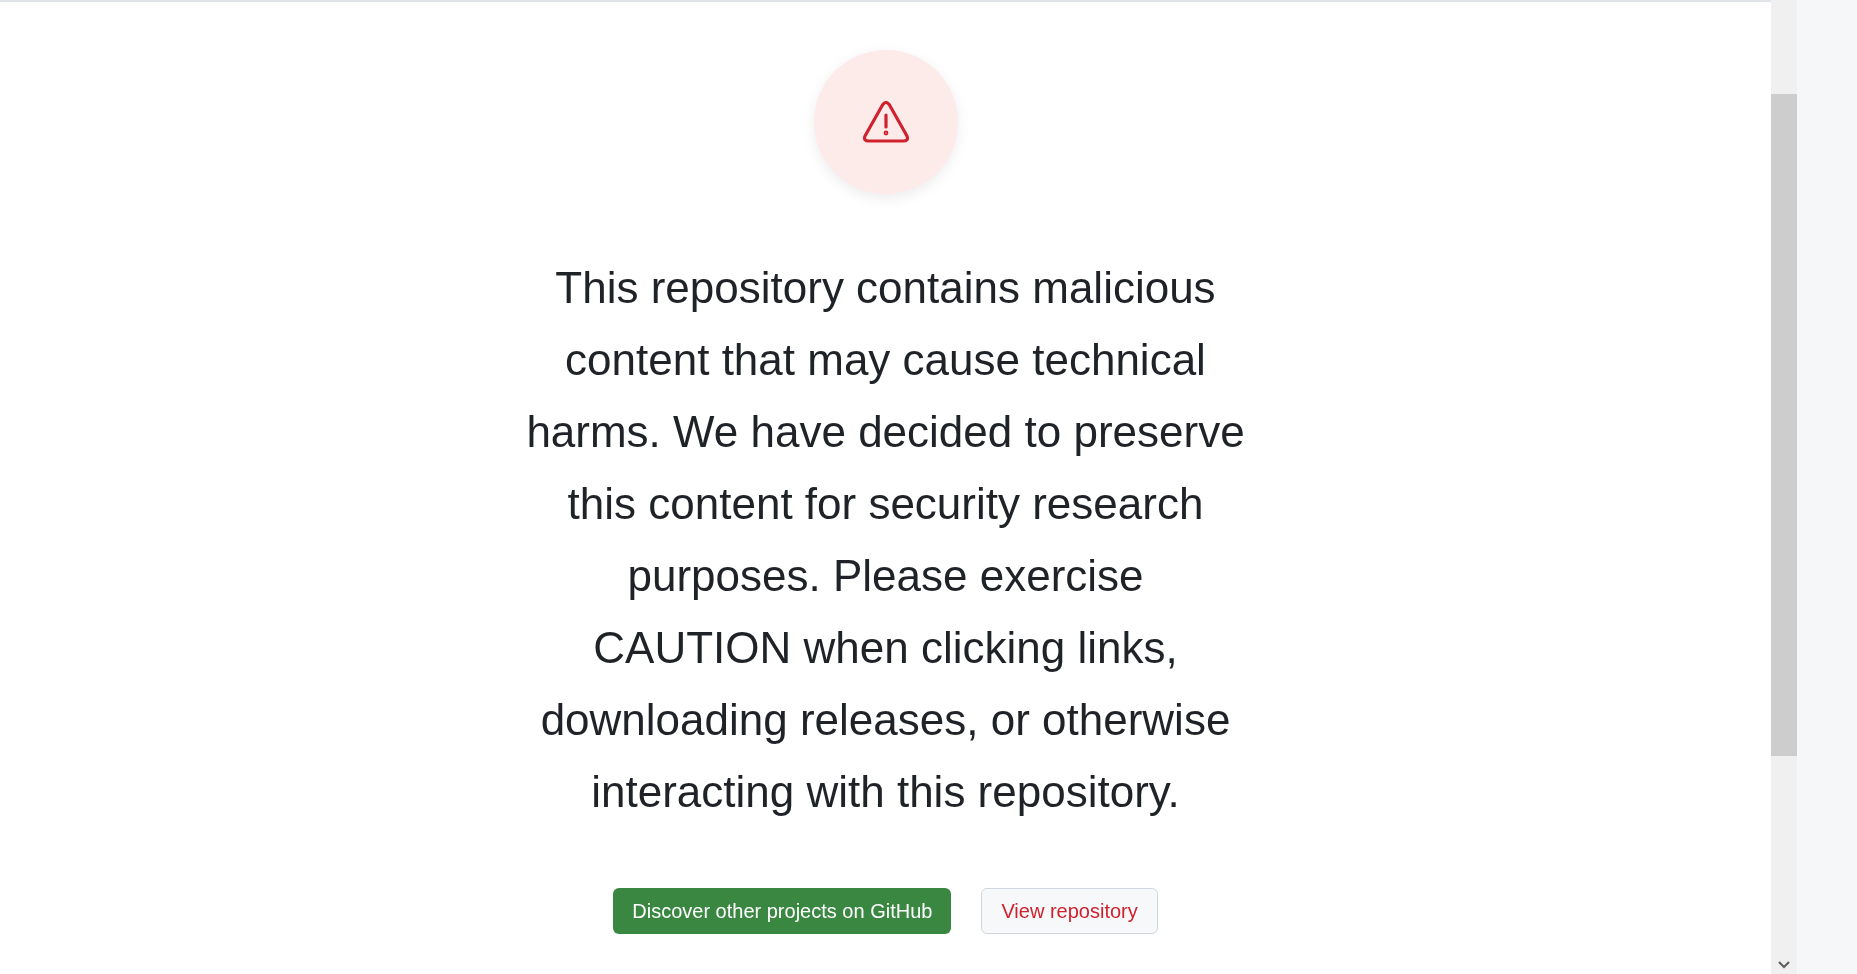 This screenshot has height=974, width=1857. I want to click on scrollbar, so click(1784, 487).